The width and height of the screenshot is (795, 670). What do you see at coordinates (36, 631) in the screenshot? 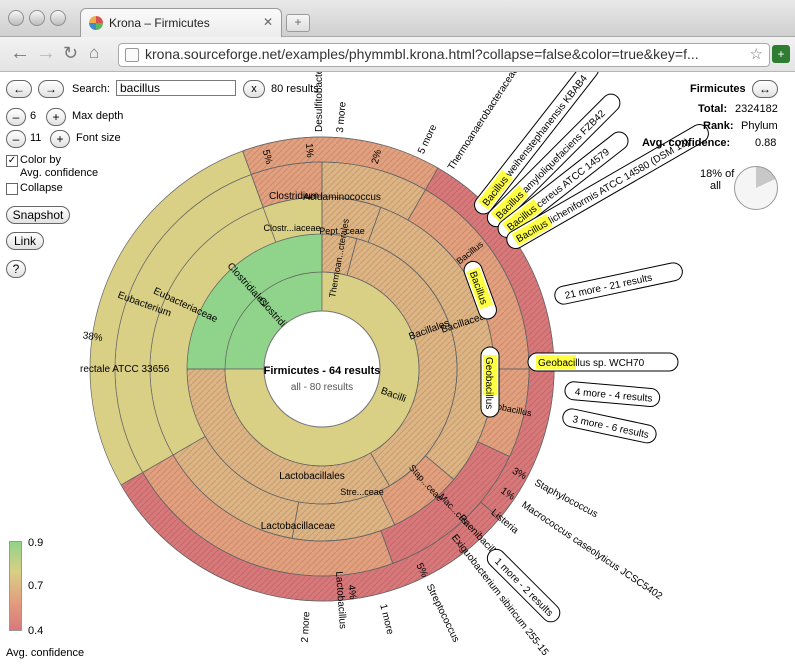
I see `legend-min: 0.4` at bounding box center [36, 631].